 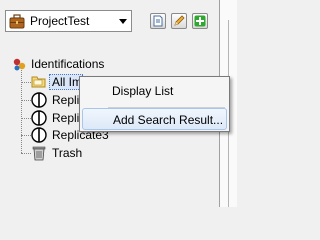 I want to click on menu-item-label: Display List, so click(x=143, y=91).